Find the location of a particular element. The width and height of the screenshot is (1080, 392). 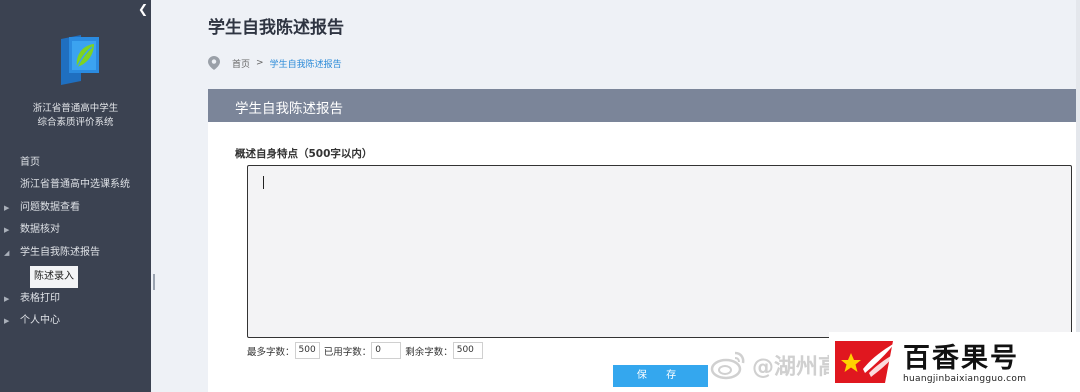

brand-url: huangjinbaixiangguo.com is located at coordinates (965, 379).